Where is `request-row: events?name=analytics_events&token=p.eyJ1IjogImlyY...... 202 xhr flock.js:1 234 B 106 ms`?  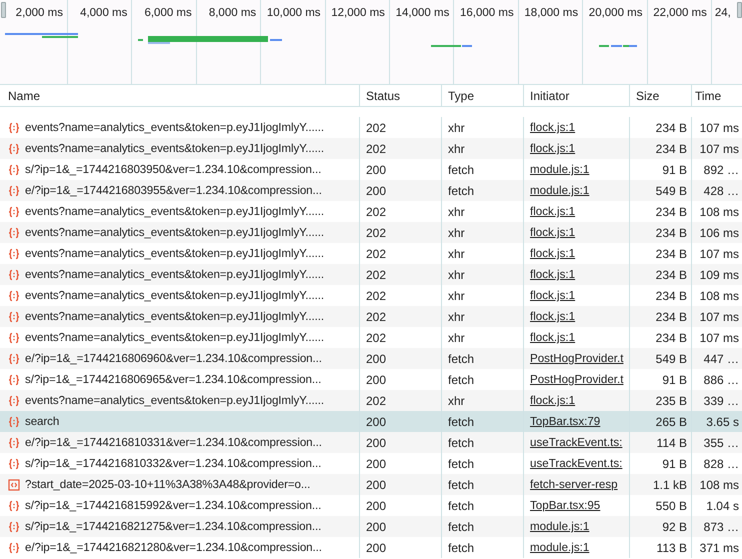 request-row: events?name=analytics_events&token=p.eyJ1IjogImlyY...... 202 xhr flock.js:1 234 B 106 ms is located at coordinates (371, 232).